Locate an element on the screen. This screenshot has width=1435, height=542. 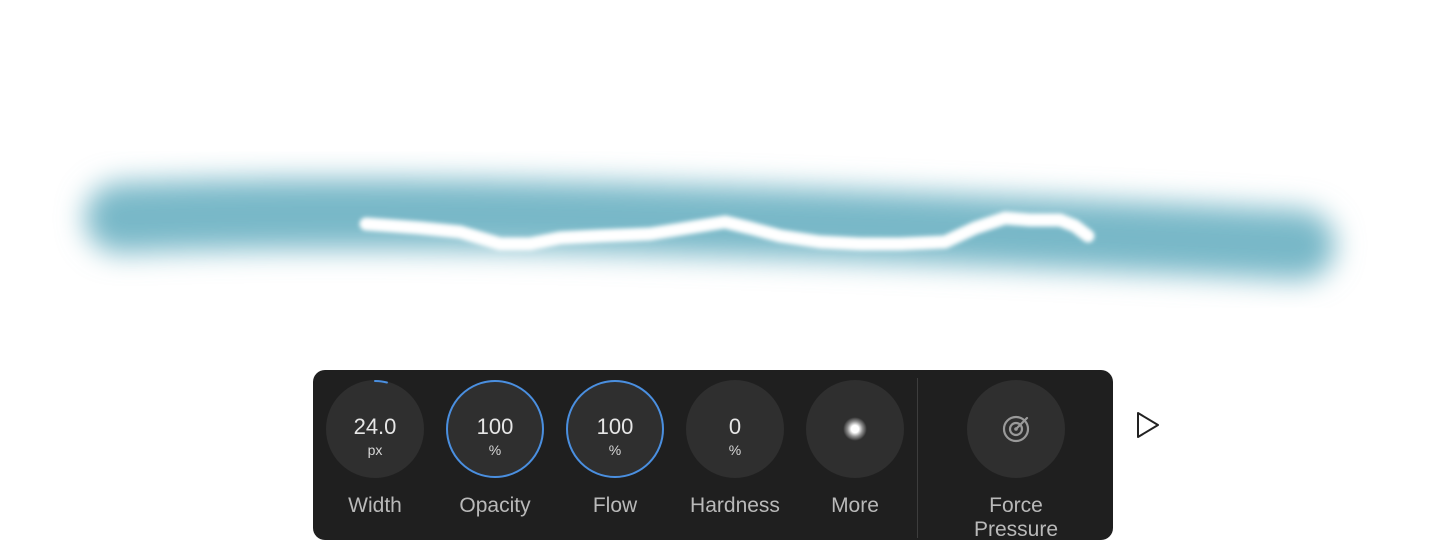
opacity-control: 100 % is located at coordinates (495, 429).